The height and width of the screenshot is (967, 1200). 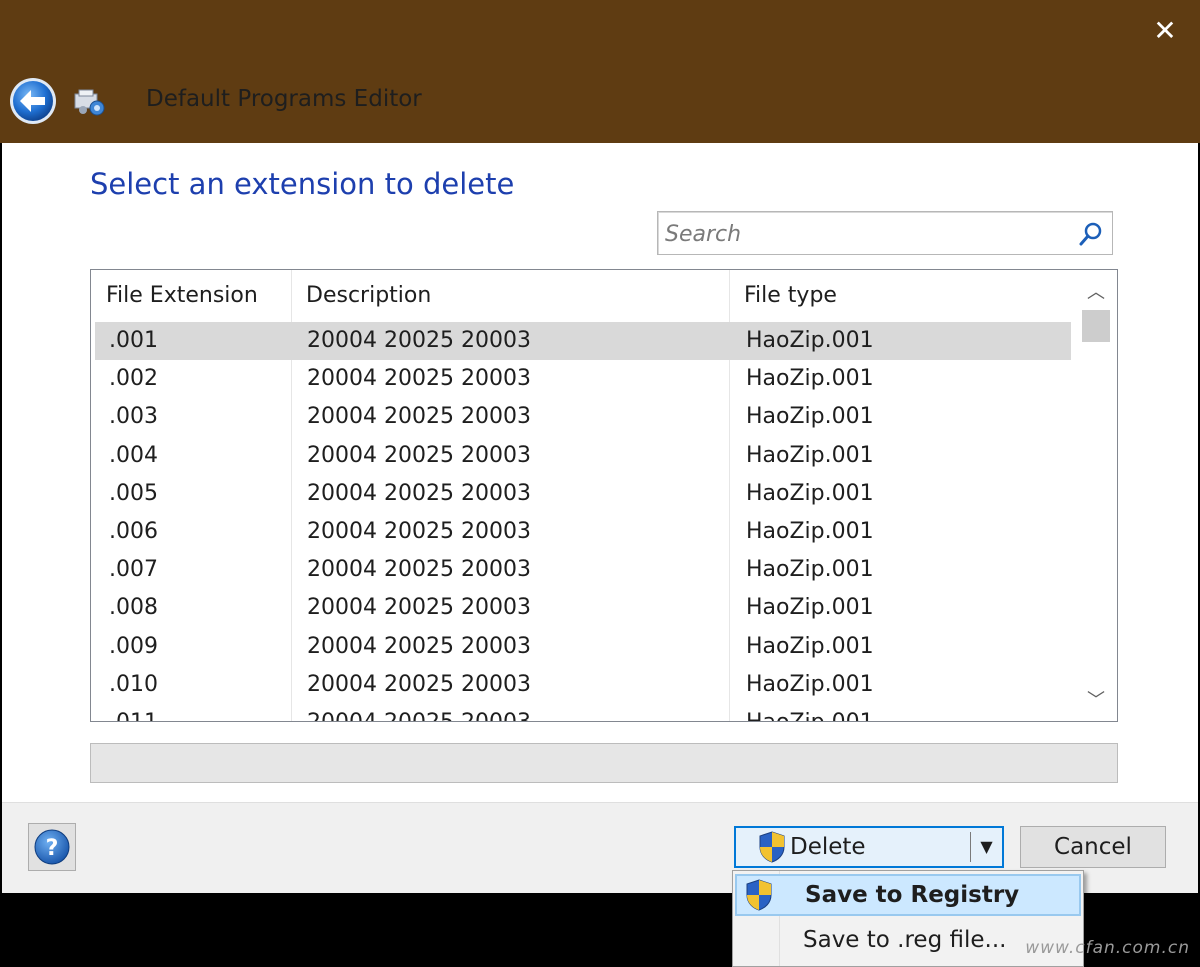 I want to click on help-button: ?, so click(x=52, y=847).